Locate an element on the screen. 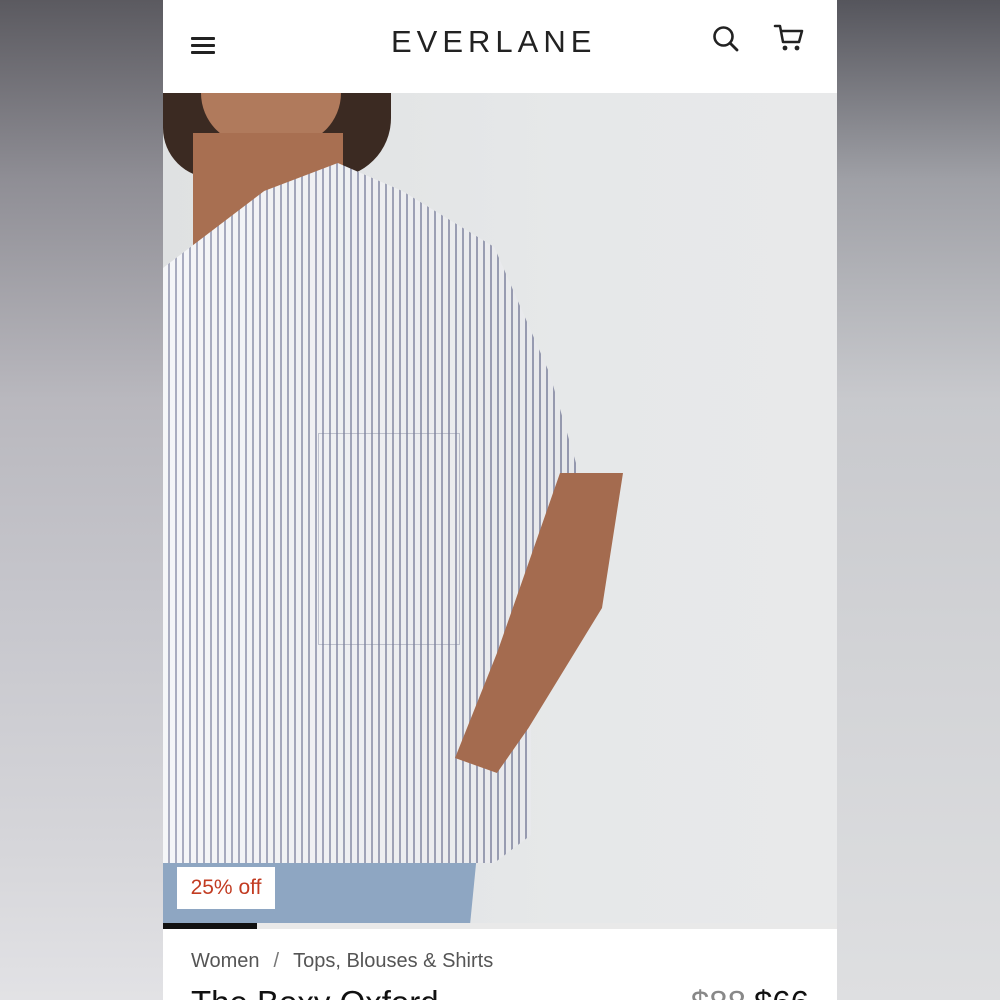 The height and width of the screenshot is (1000, 1000). discount-badge: 25% off is located at coordinates (226, 888).